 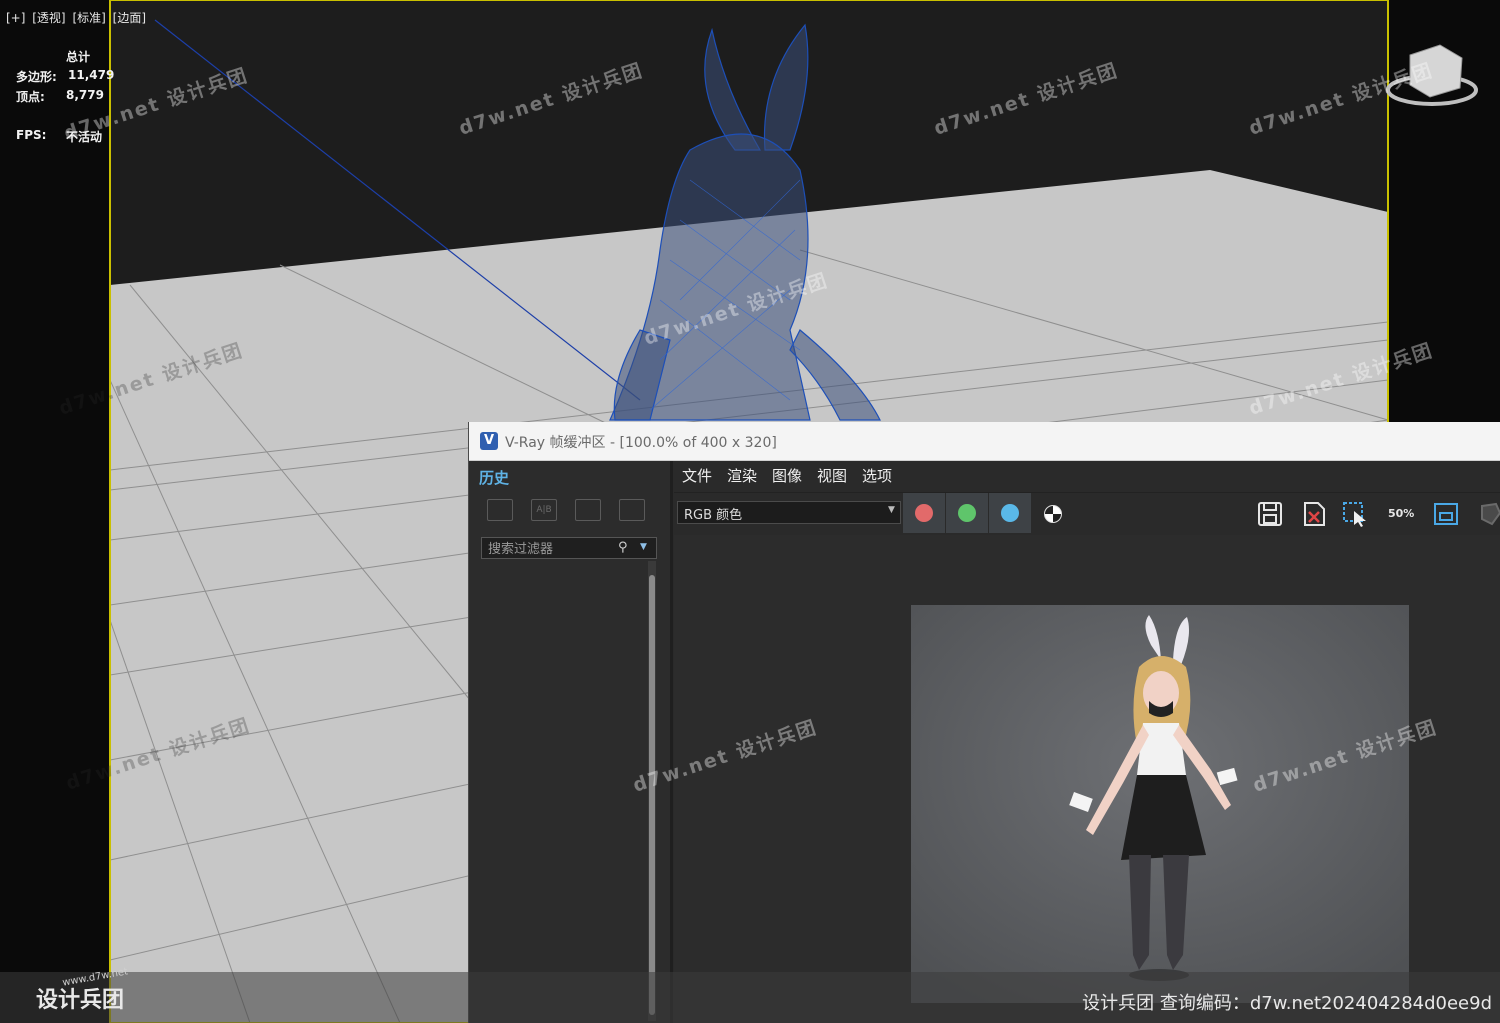 What do you see at coordinates (1432, 75) in the screenshot?
I see `viewcube-icon` at bounding box center [1432, 75].